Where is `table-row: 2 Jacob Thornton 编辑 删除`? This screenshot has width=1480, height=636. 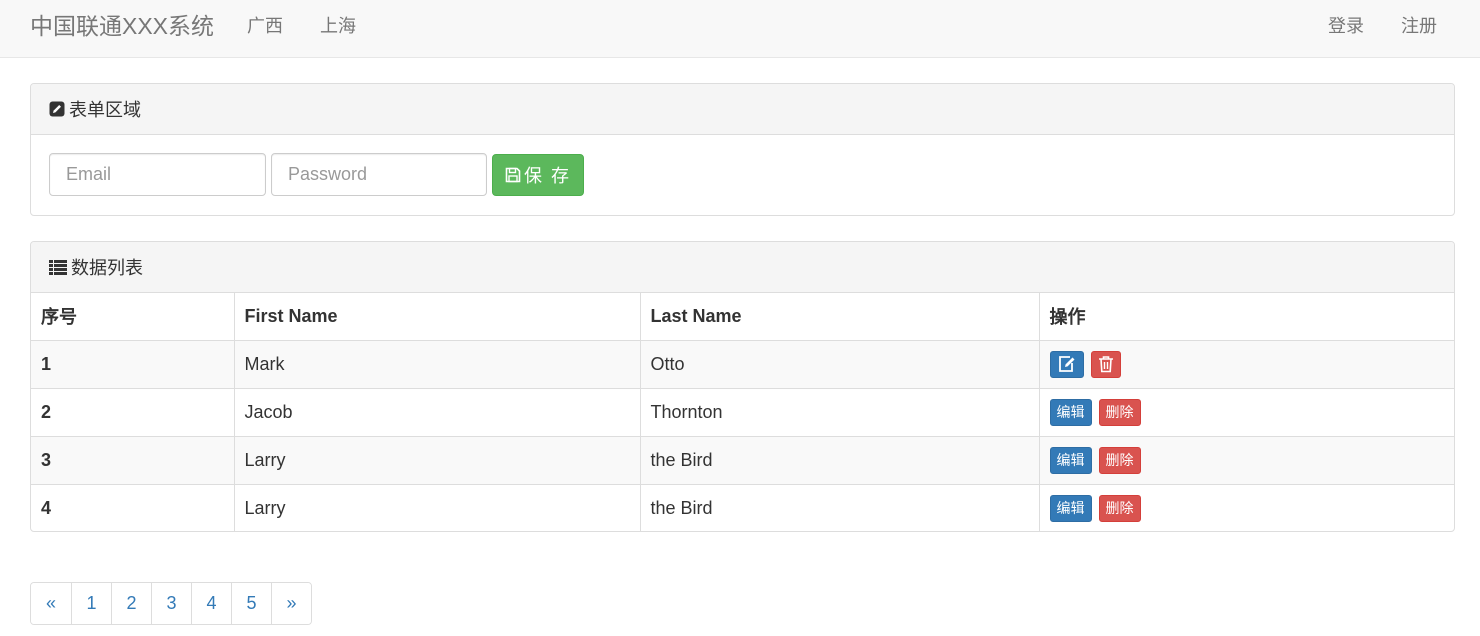
table-row: 2 Jacob Thornton 编辑 删除 is located at coordinates (742, 412).